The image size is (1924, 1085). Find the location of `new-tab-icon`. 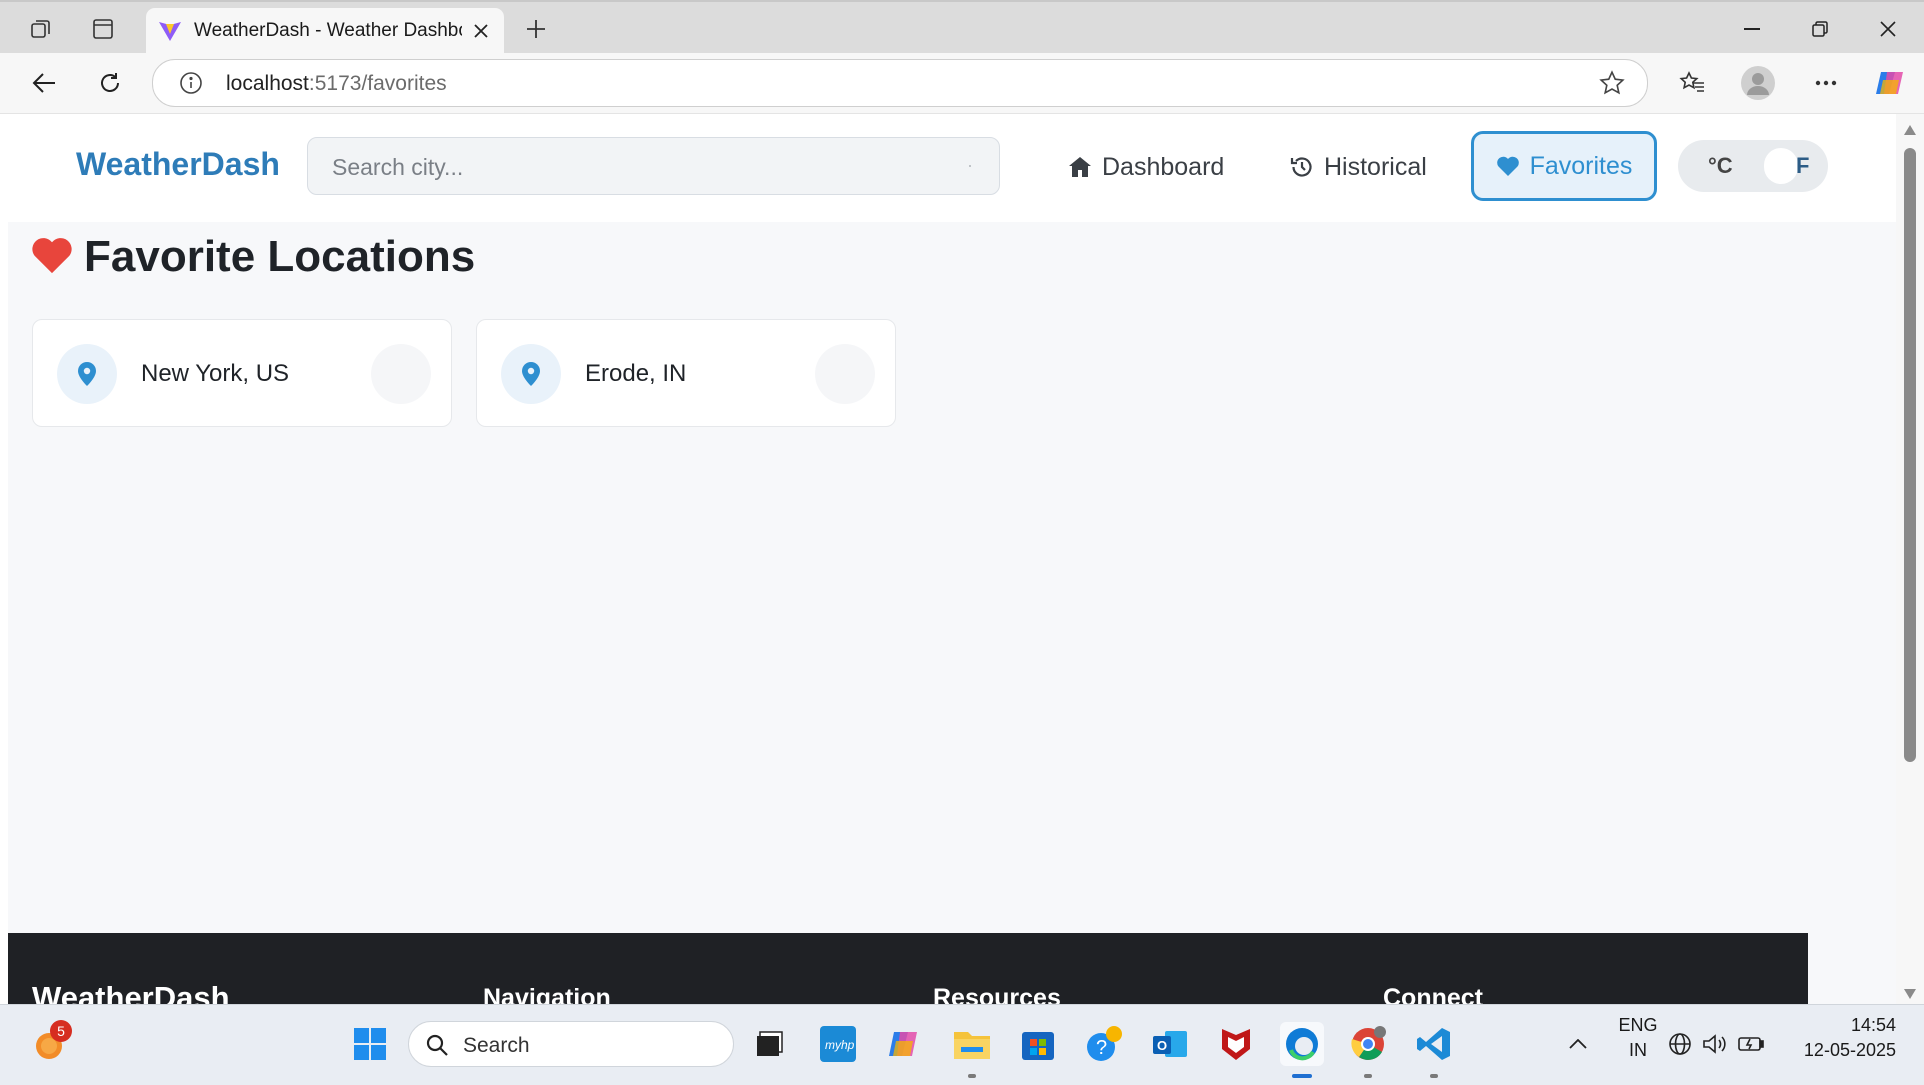

new-tab-icon is located at coordinates (536, 29).